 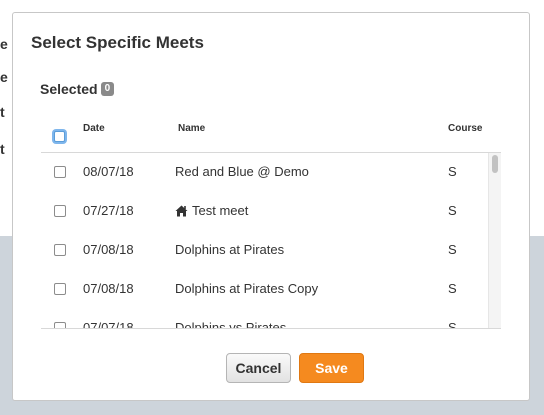 I want to click on selected-count-label: Selected 0, so click(x=77, y=89).